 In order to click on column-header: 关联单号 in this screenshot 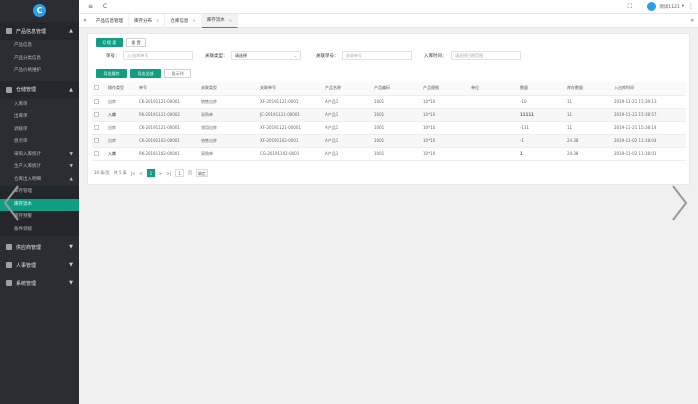, I will do `click(290, 89)`.